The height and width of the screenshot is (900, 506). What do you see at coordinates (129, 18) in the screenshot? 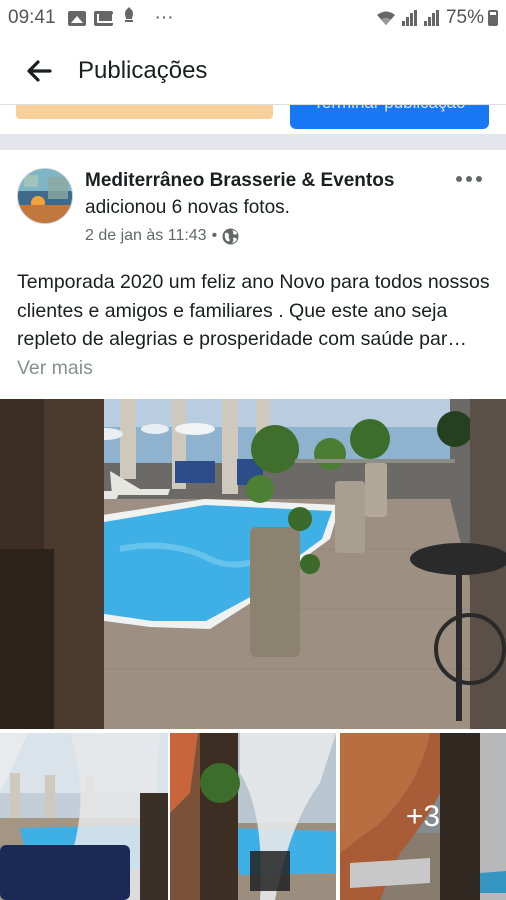
I see `notification-icon` at bounding box center [129, 18].